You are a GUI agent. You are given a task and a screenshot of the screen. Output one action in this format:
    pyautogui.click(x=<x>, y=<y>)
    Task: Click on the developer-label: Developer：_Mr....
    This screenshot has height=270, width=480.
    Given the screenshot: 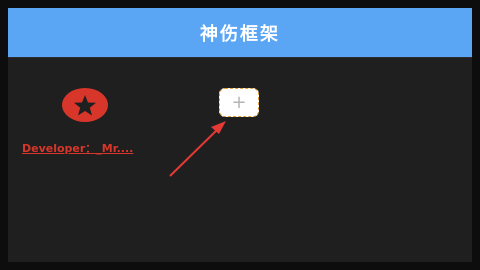 What is the action you would take?
    pyautogui.click(x=86, y=148)
    